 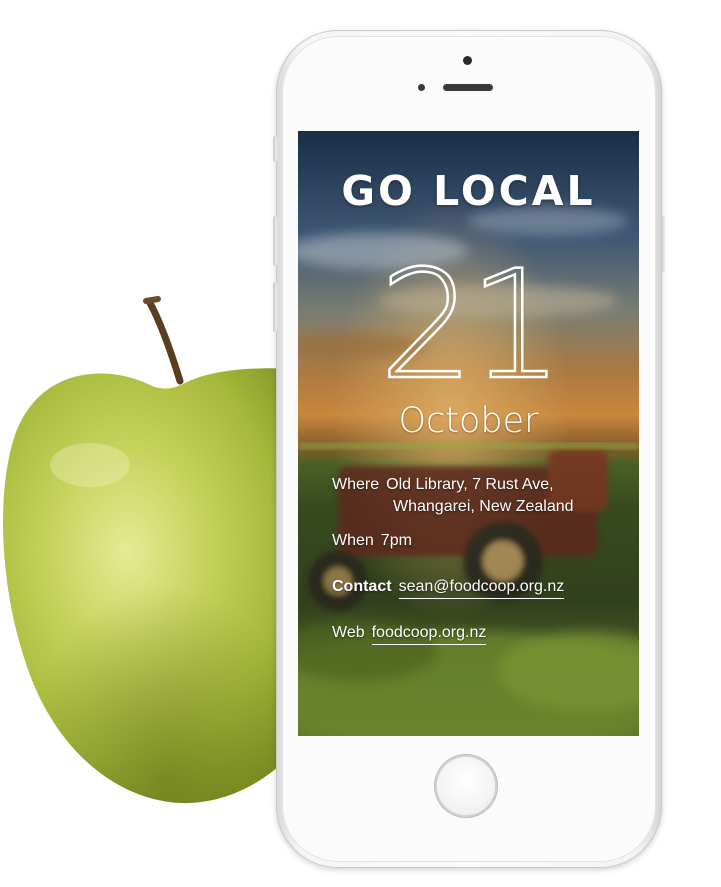 I want to click on when-label: When, so click(x=353, y=540).